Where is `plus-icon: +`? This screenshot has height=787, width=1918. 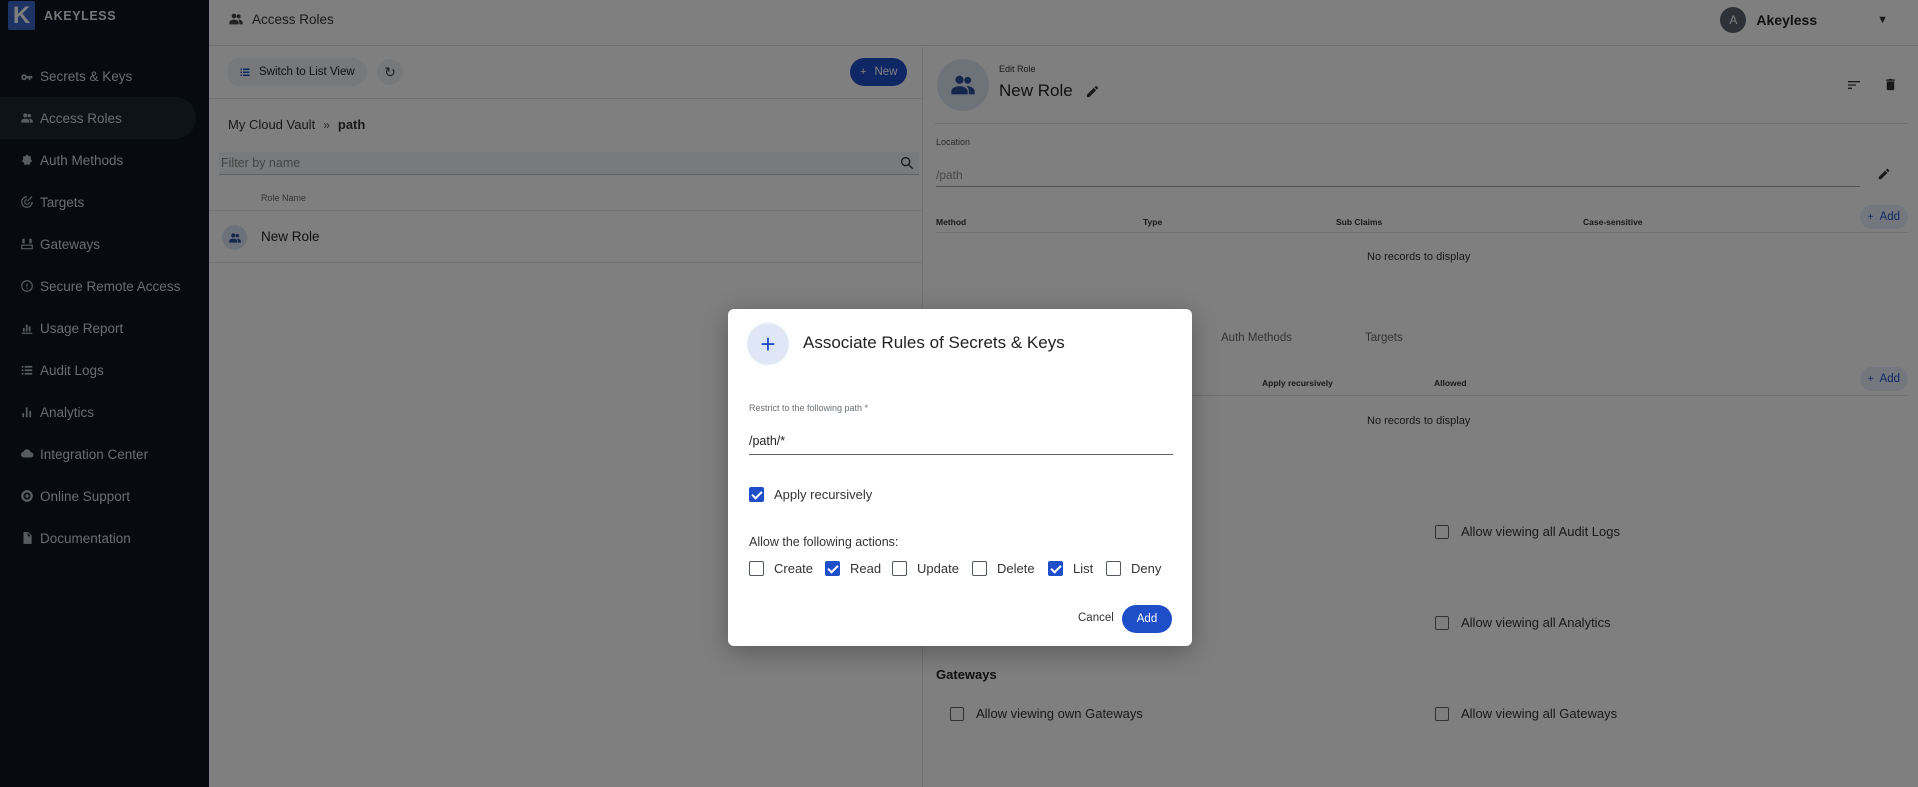
plus-icon: + is located at coordinates (768, 344).